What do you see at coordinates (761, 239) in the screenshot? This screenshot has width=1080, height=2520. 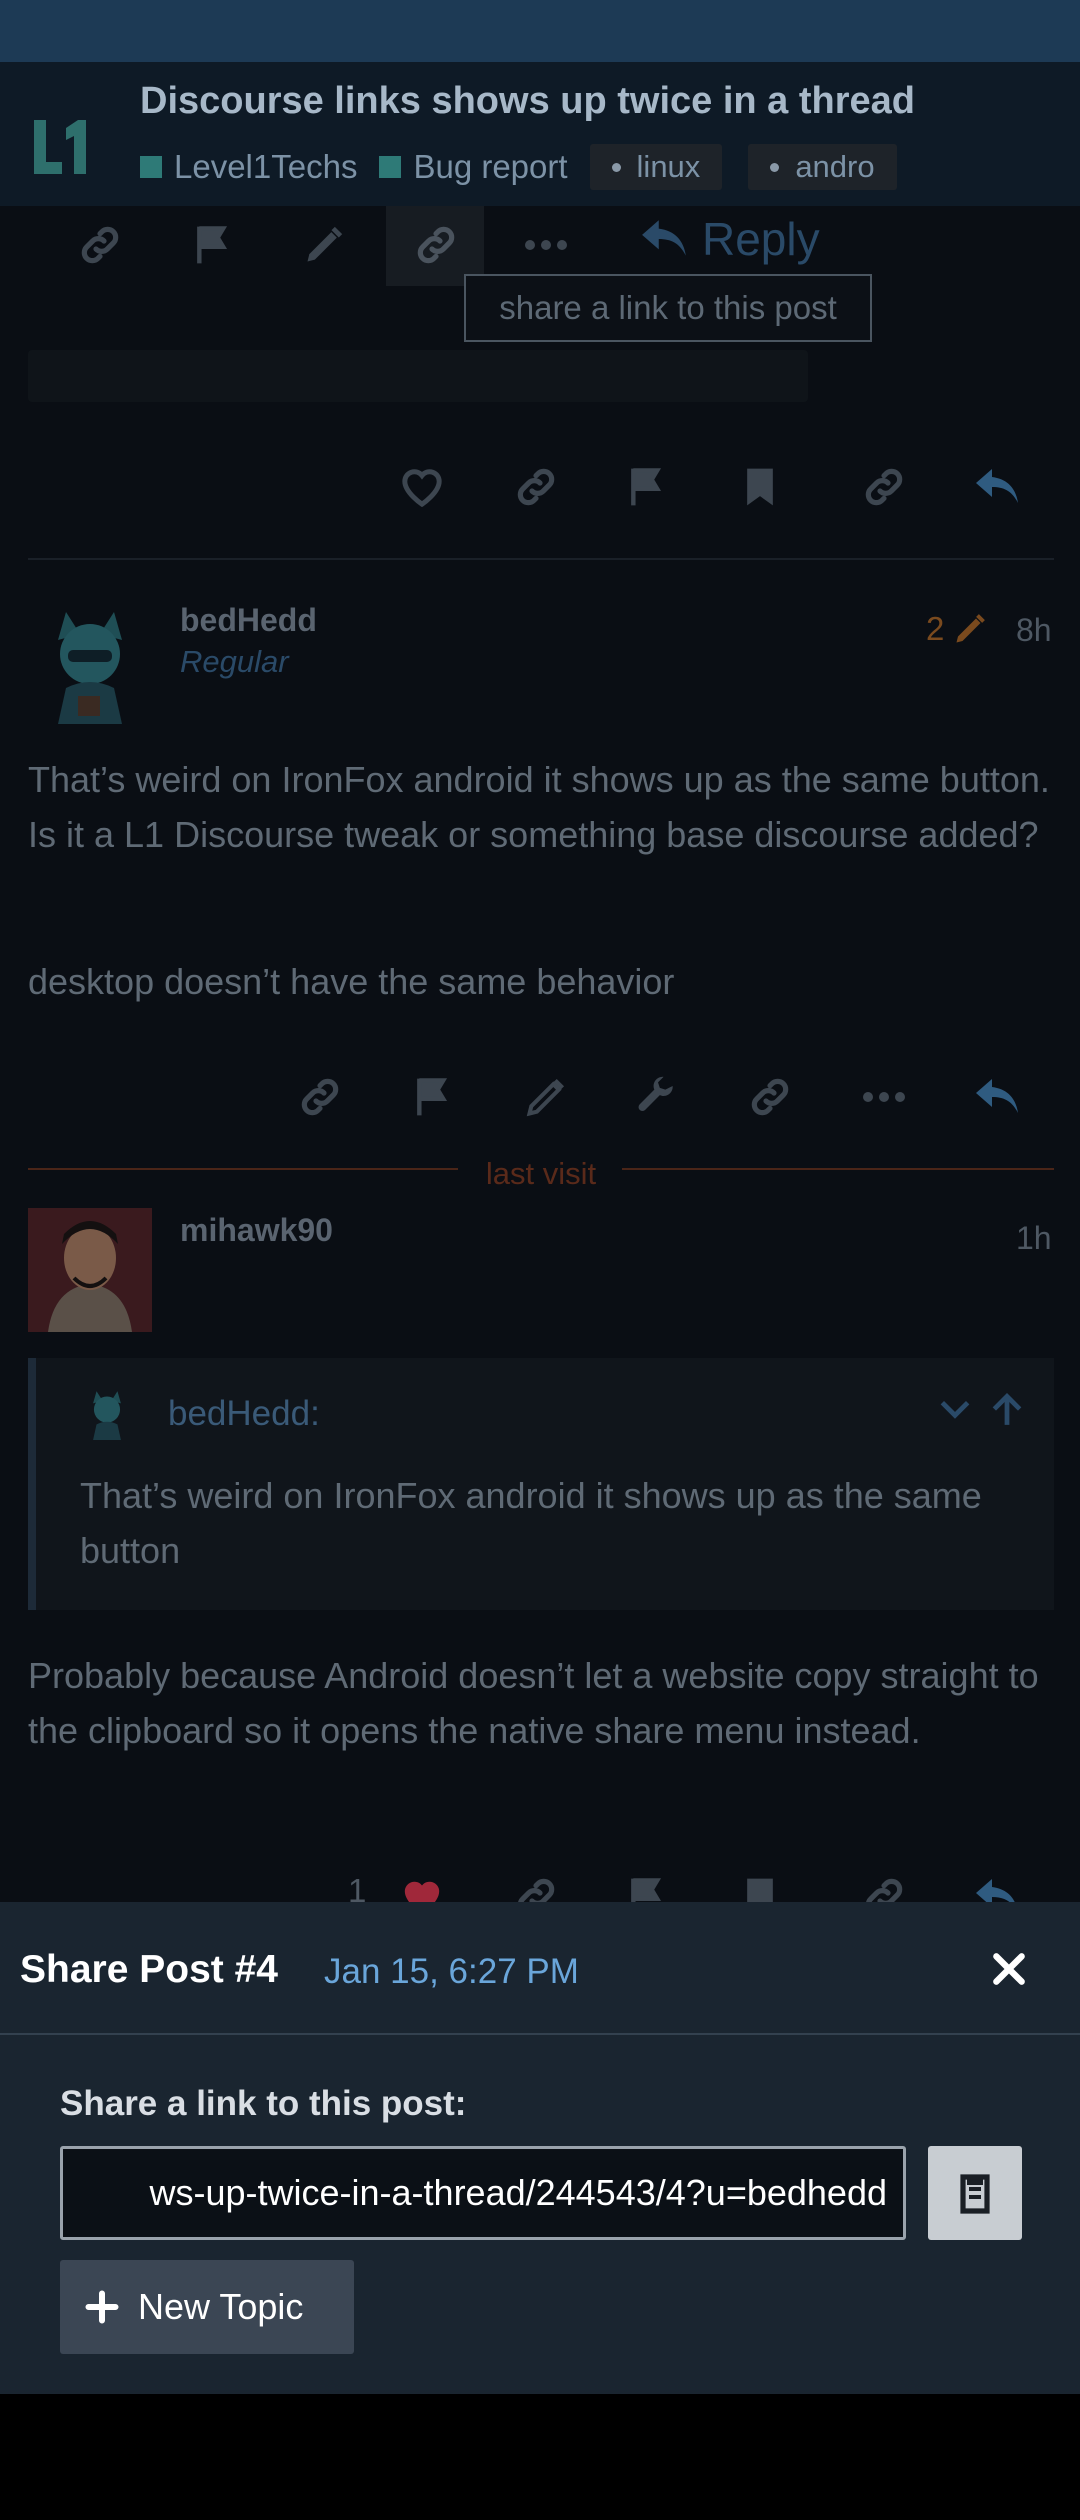 I see `reply-label: Reply` at bounding box center [761, 239].